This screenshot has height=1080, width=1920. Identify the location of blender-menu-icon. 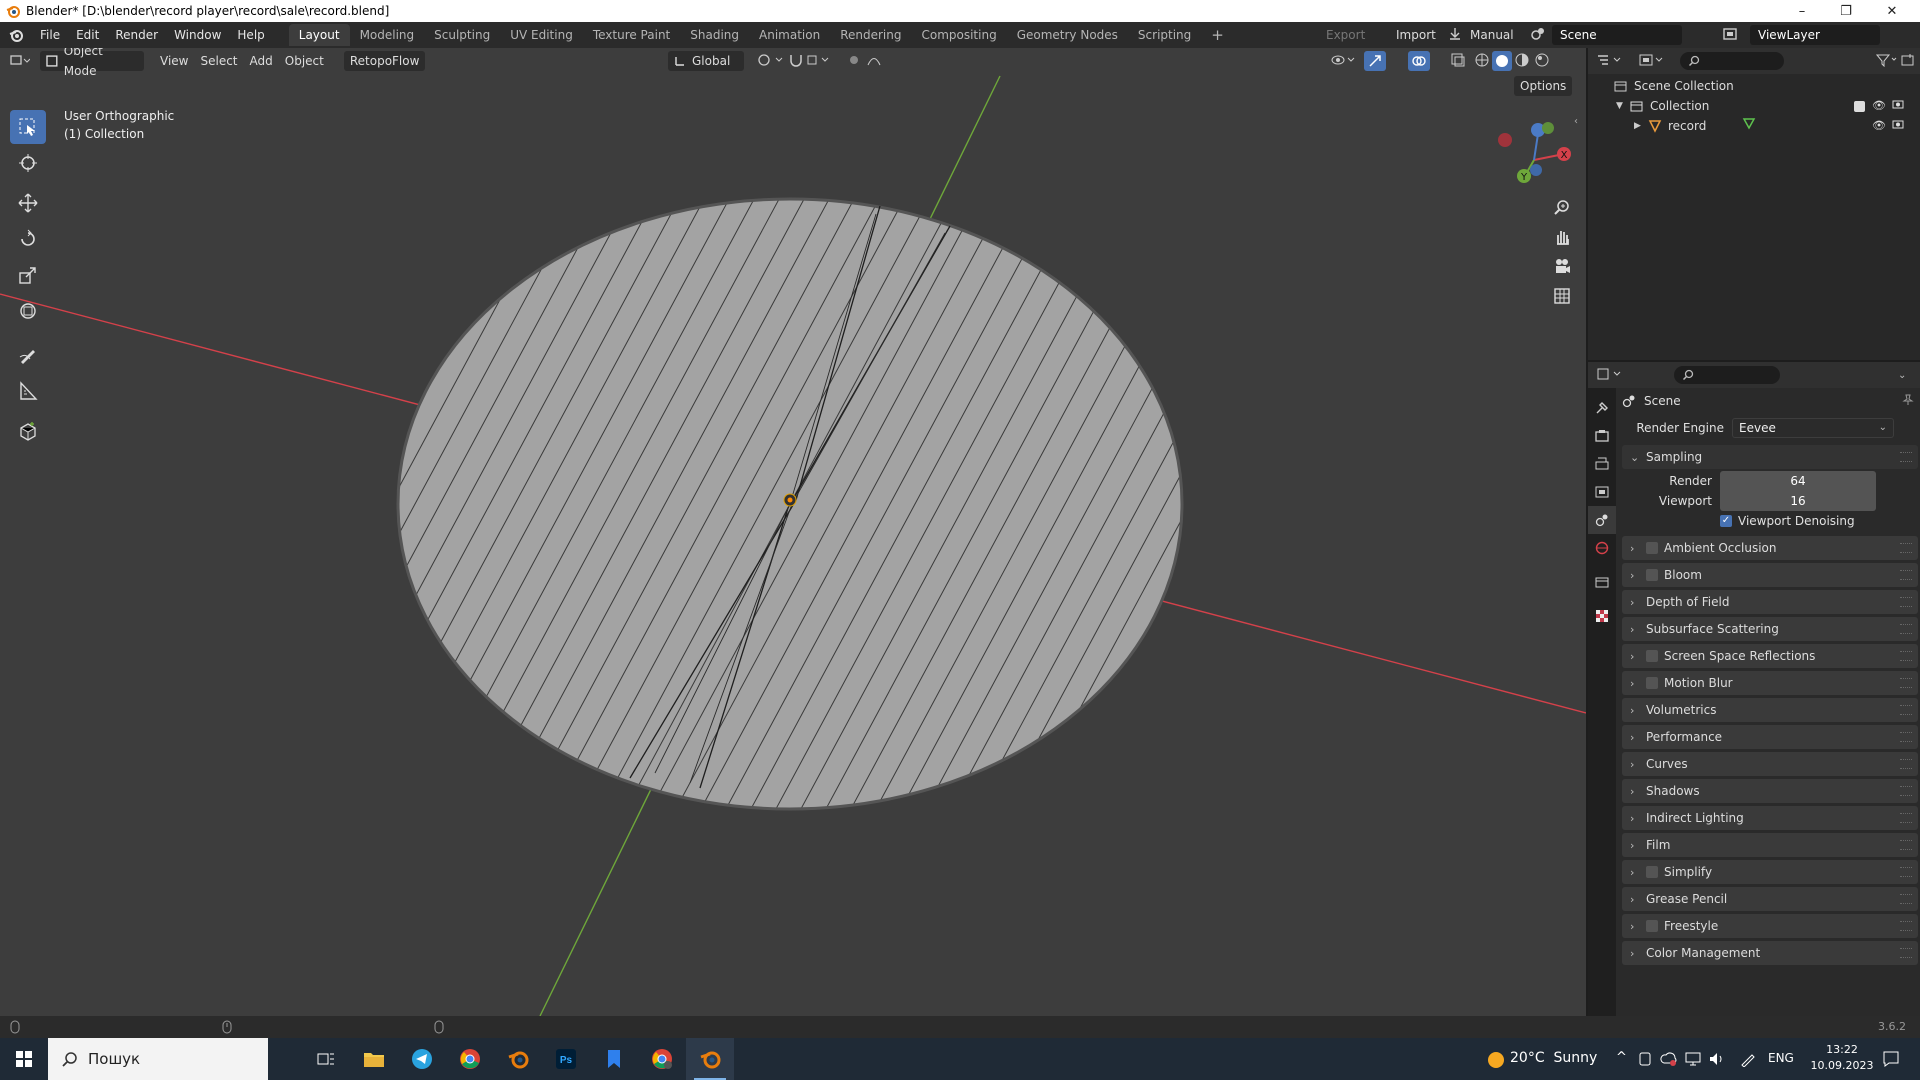
(16, 35).